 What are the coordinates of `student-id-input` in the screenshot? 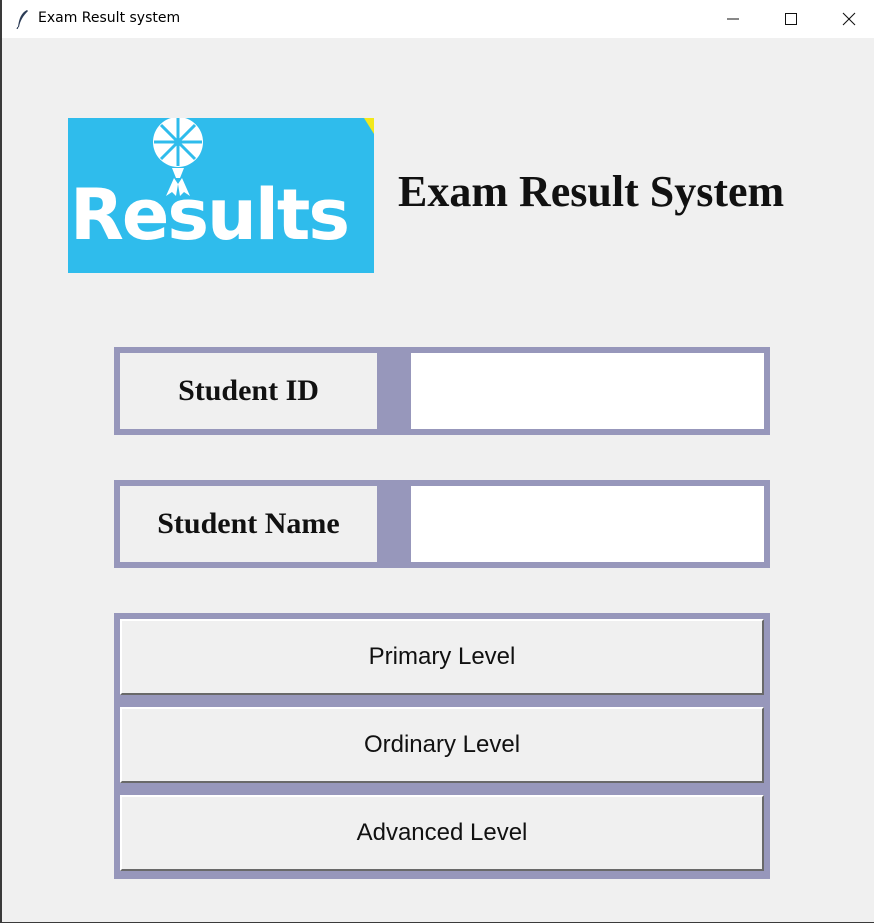 It's located at (587, 391).